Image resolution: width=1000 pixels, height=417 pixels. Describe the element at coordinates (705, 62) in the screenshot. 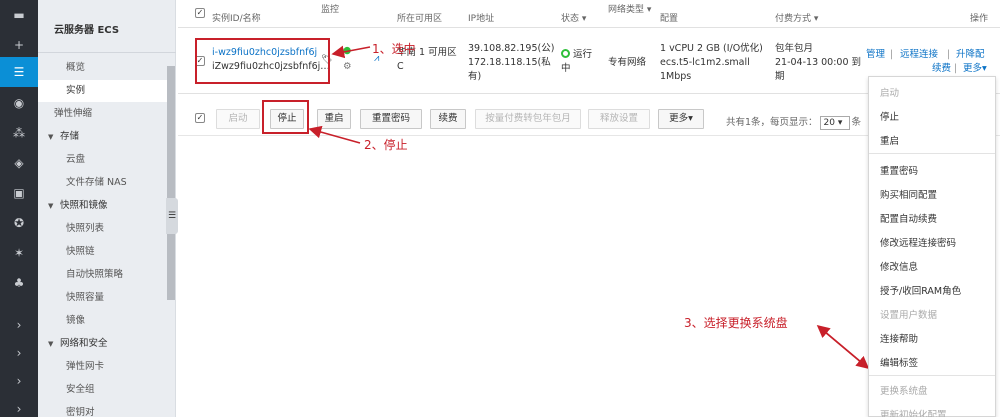

I see `config-instance-type: ecs.t5-lc1m2.small` at that location.